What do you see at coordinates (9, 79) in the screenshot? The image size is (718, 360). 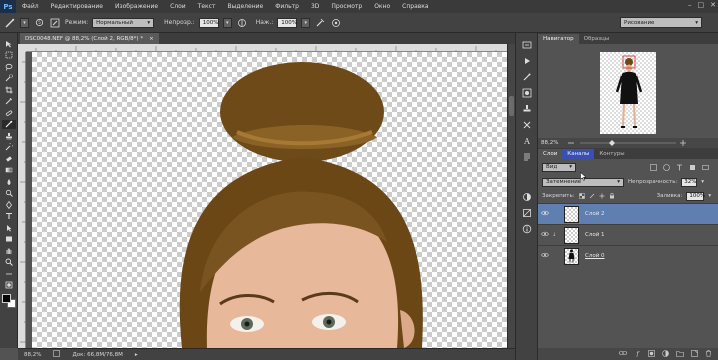 I see `quick-selection-tool-icon` at bounding box center [9, 79].